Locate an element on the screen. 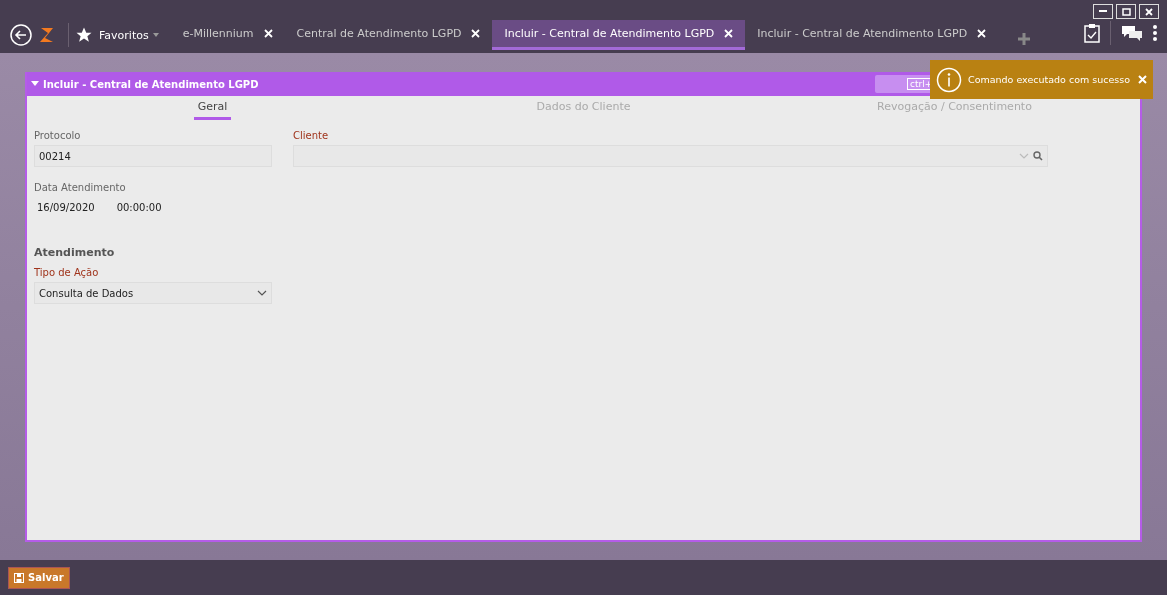 This screenshot has height=595, width=1167. field-label: Data Atendimento is located at coordinates (80, 187).